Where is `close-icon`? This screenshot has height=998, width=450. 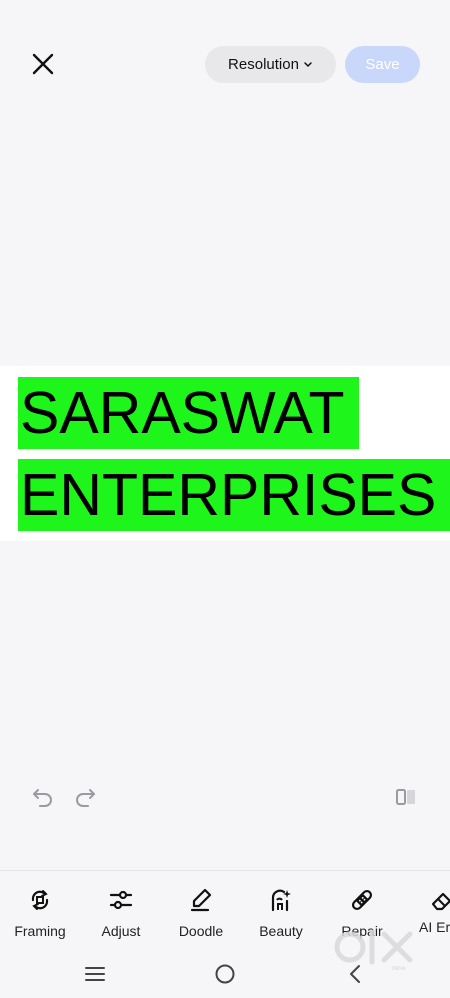 close-icon is located at coordinates (43, 64).